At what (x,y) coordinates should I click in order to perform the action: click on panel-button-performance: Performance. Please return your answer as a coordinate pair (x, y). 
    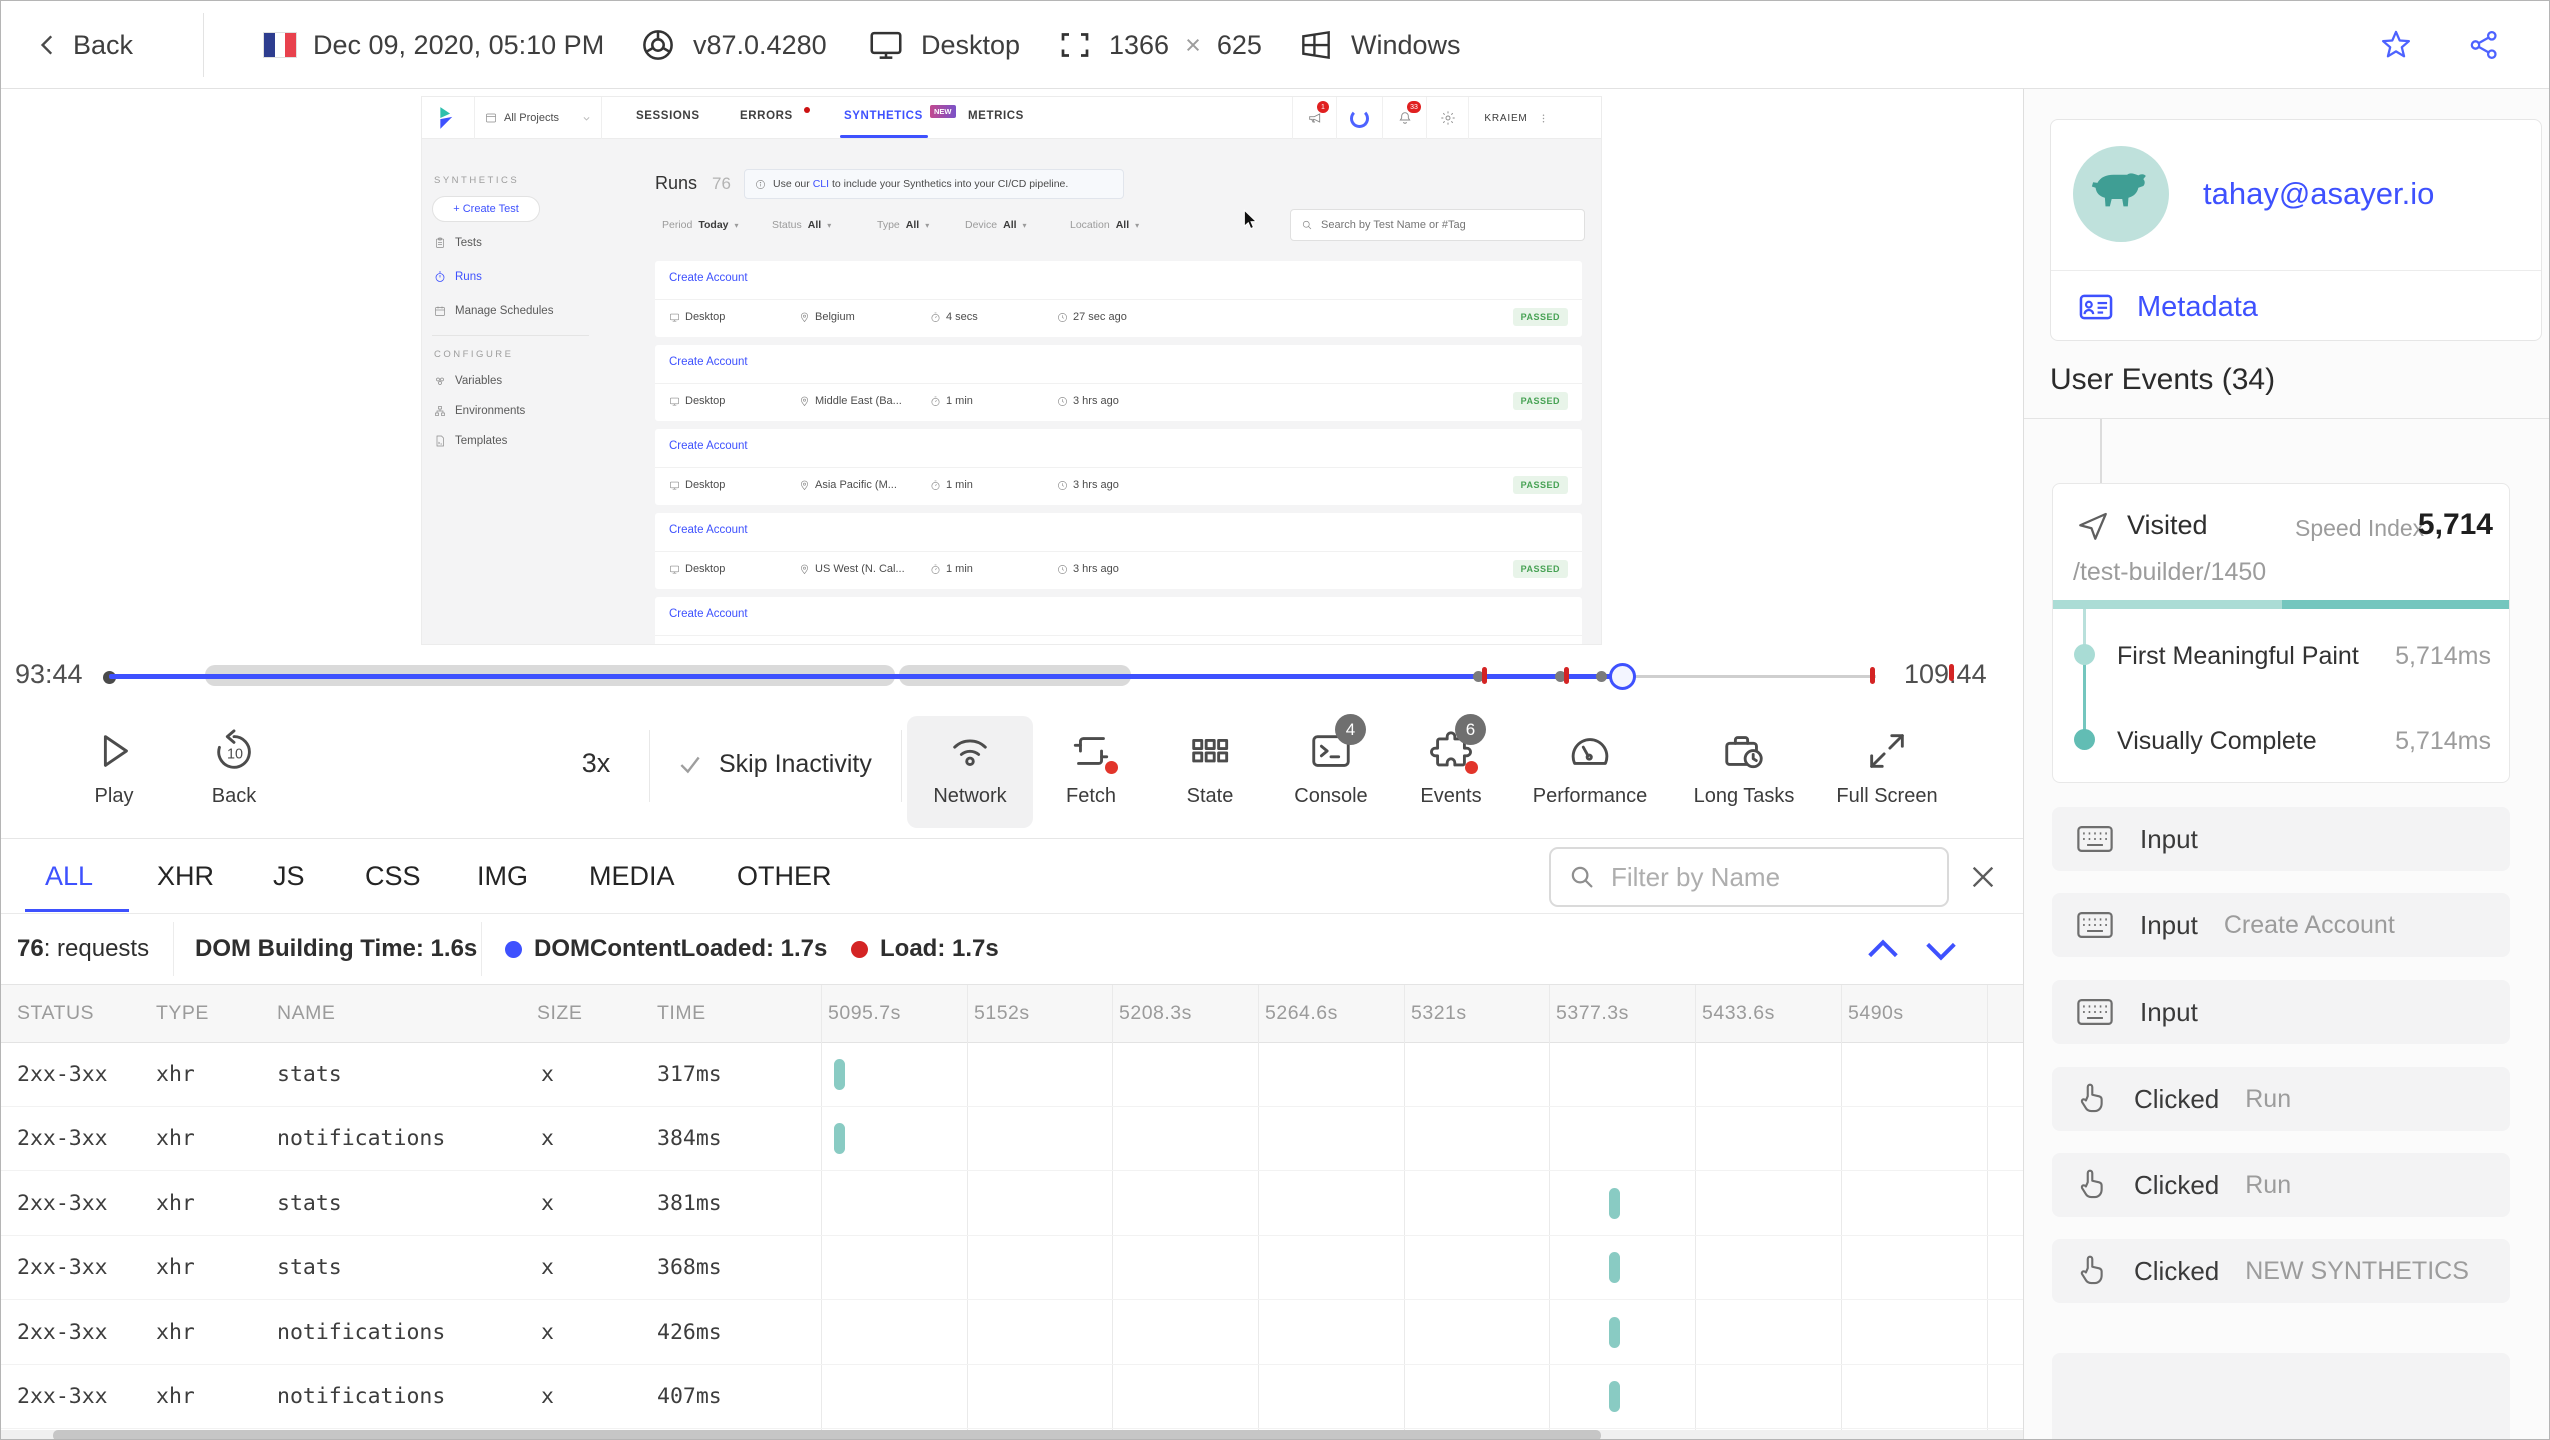
    Looking at the image, I should click on (1590, 768).